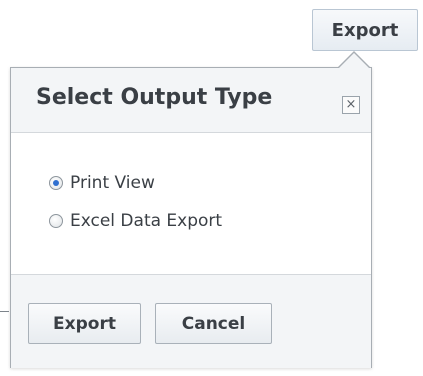 Image resolution: width=423 pixels, height=376 pixels. Describe the element at coordinates (354, 60) in the screenshot. I see `popup-pointer` at that location.